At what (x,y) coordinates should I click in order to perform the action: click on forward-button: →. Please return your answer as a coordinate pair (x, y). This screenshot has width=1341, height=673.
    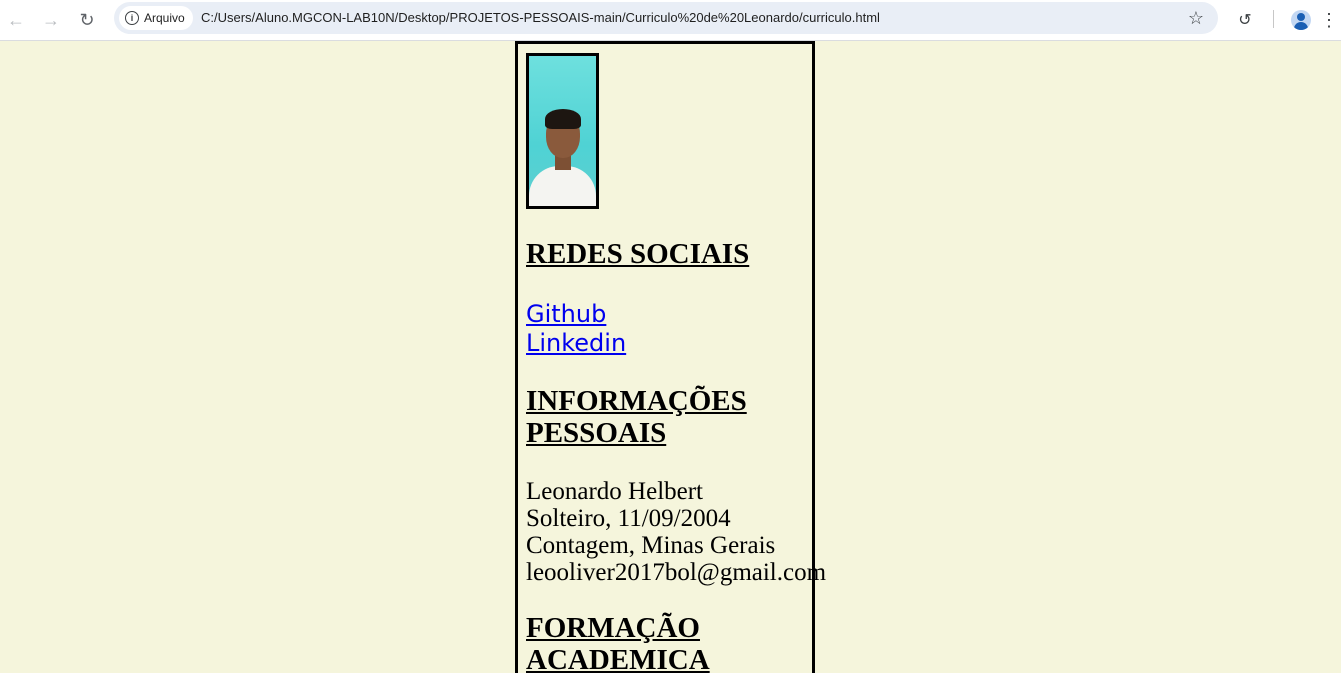
    Looking at the image, I should click on (51, 20).